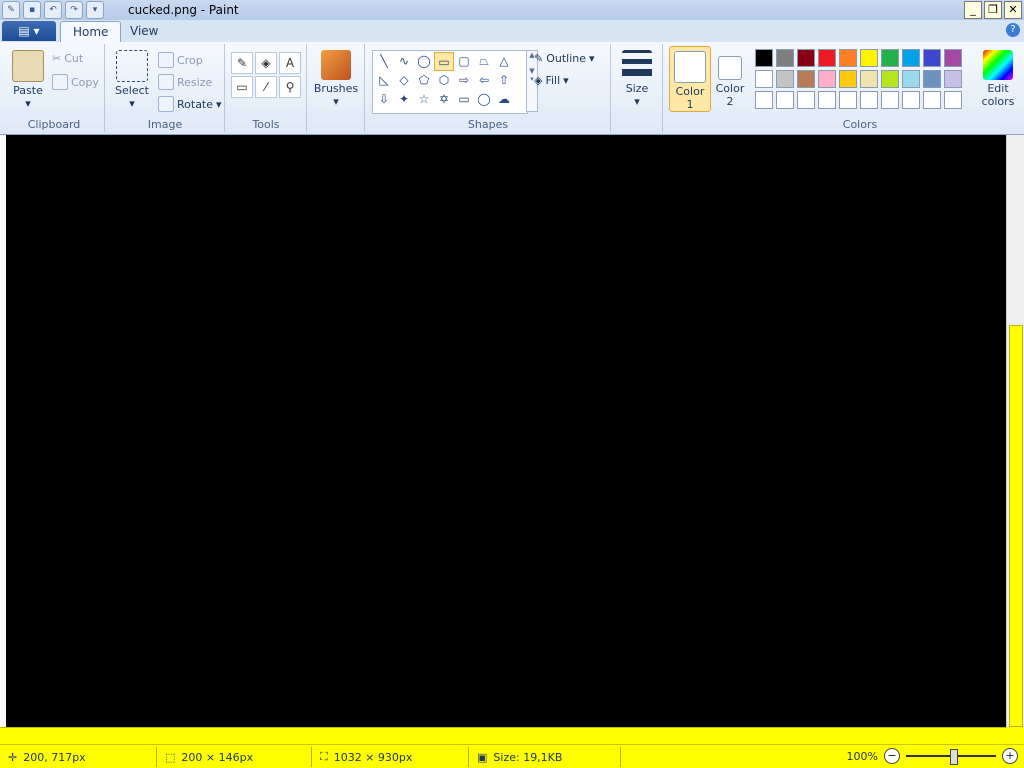 The height and width of the screenshot is (768, 1024). Describe the element at coordinates (290, 63) in the screenshot. I see `text-icon: A` at that location.